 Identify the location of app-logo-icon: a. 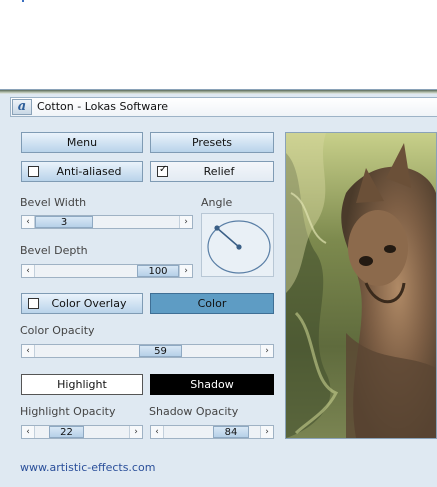
(22, 107).